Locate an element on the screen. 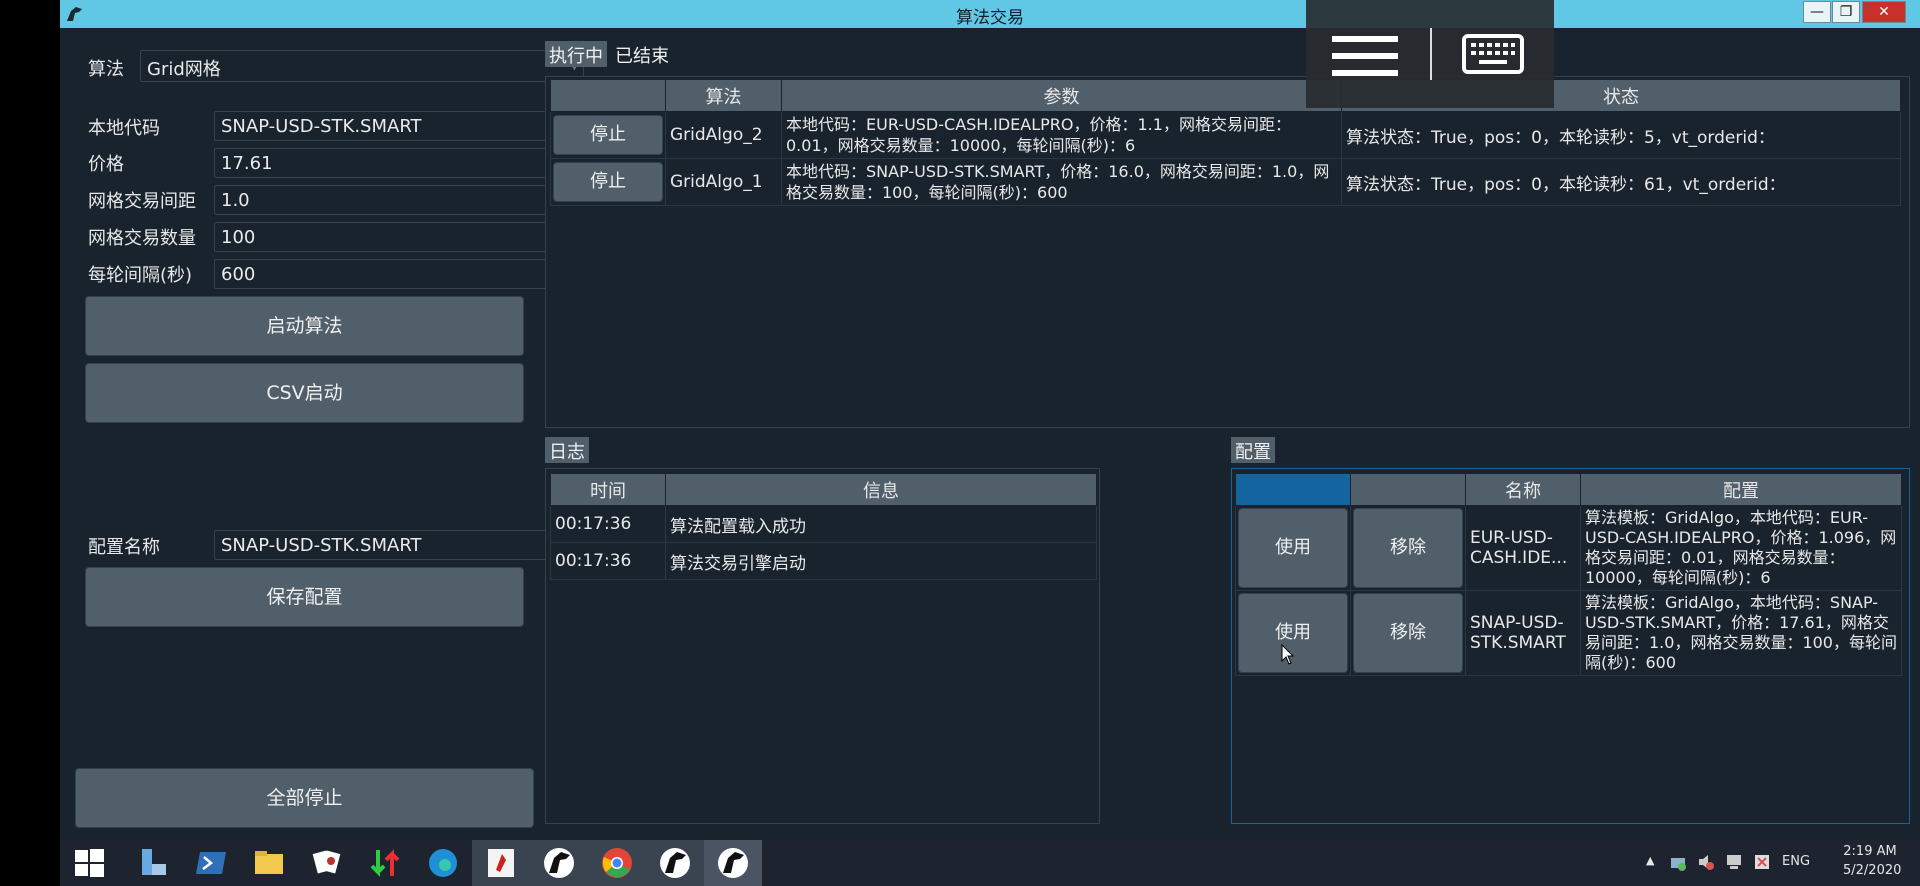  file-explorer-icon is located at coordinates (269, 862).